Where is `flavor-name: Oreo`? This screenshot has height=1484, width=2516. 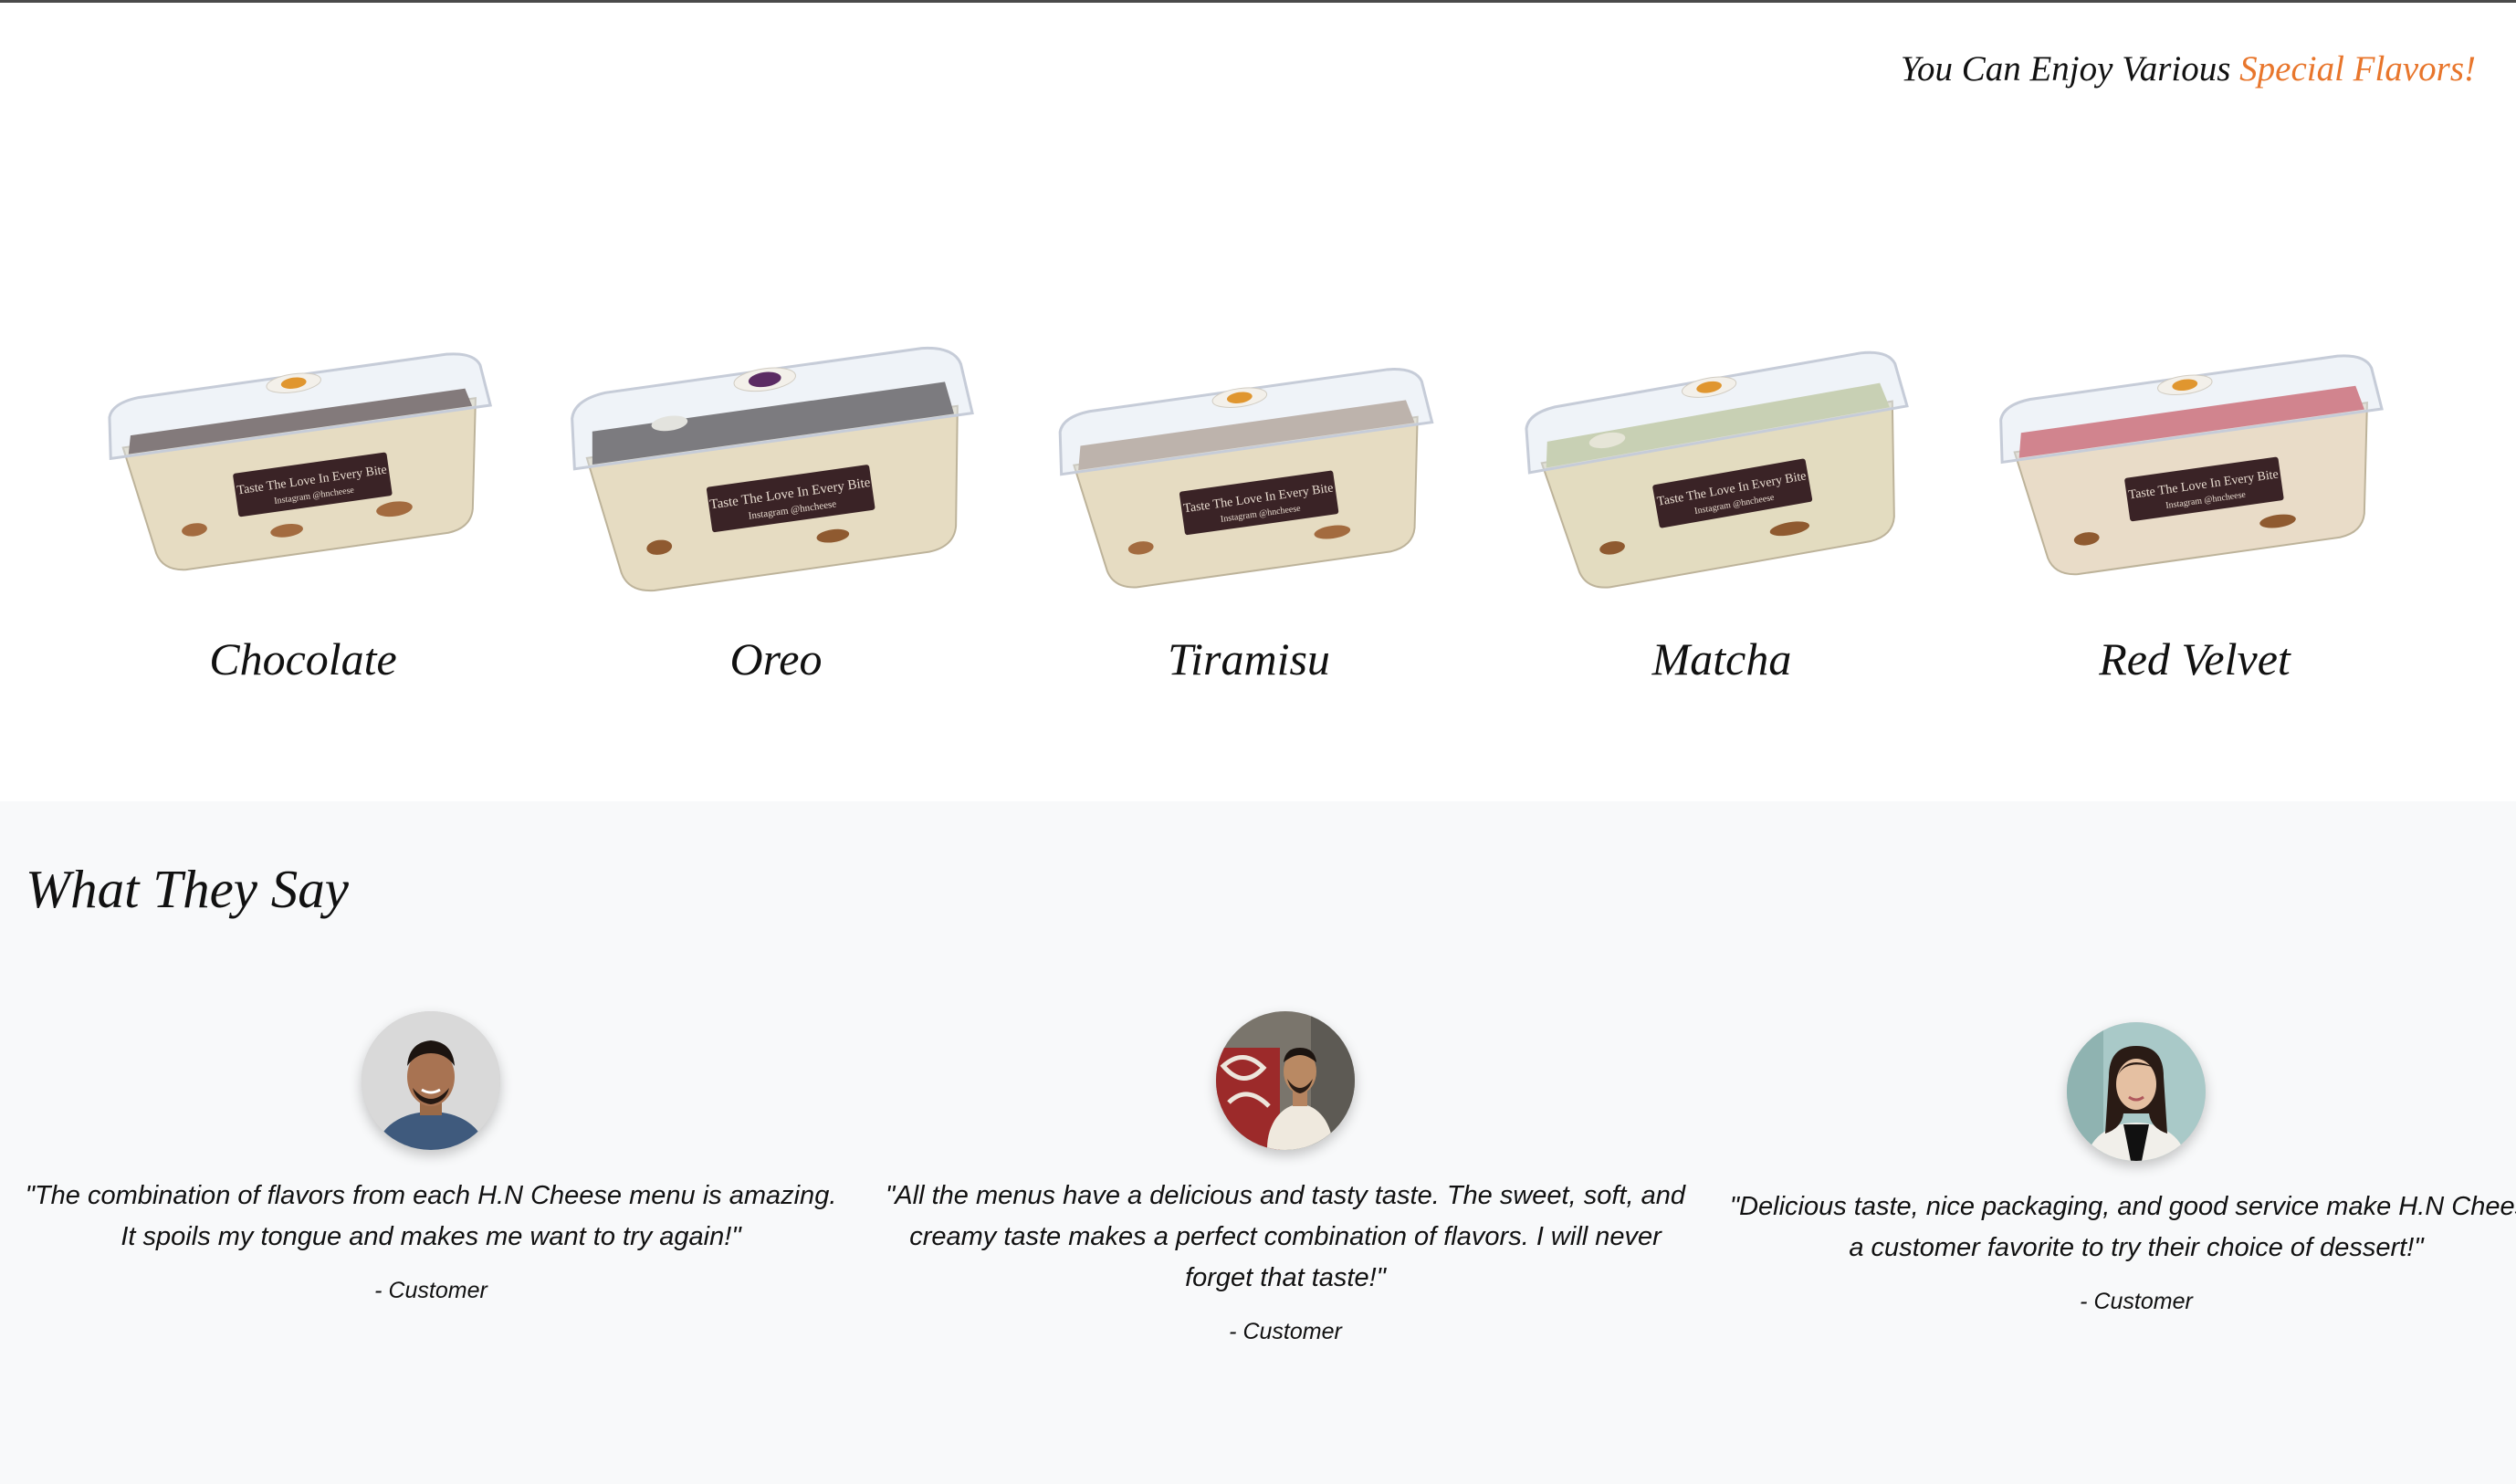
flavor-name: Oreo is located at coordinates (776, 659).